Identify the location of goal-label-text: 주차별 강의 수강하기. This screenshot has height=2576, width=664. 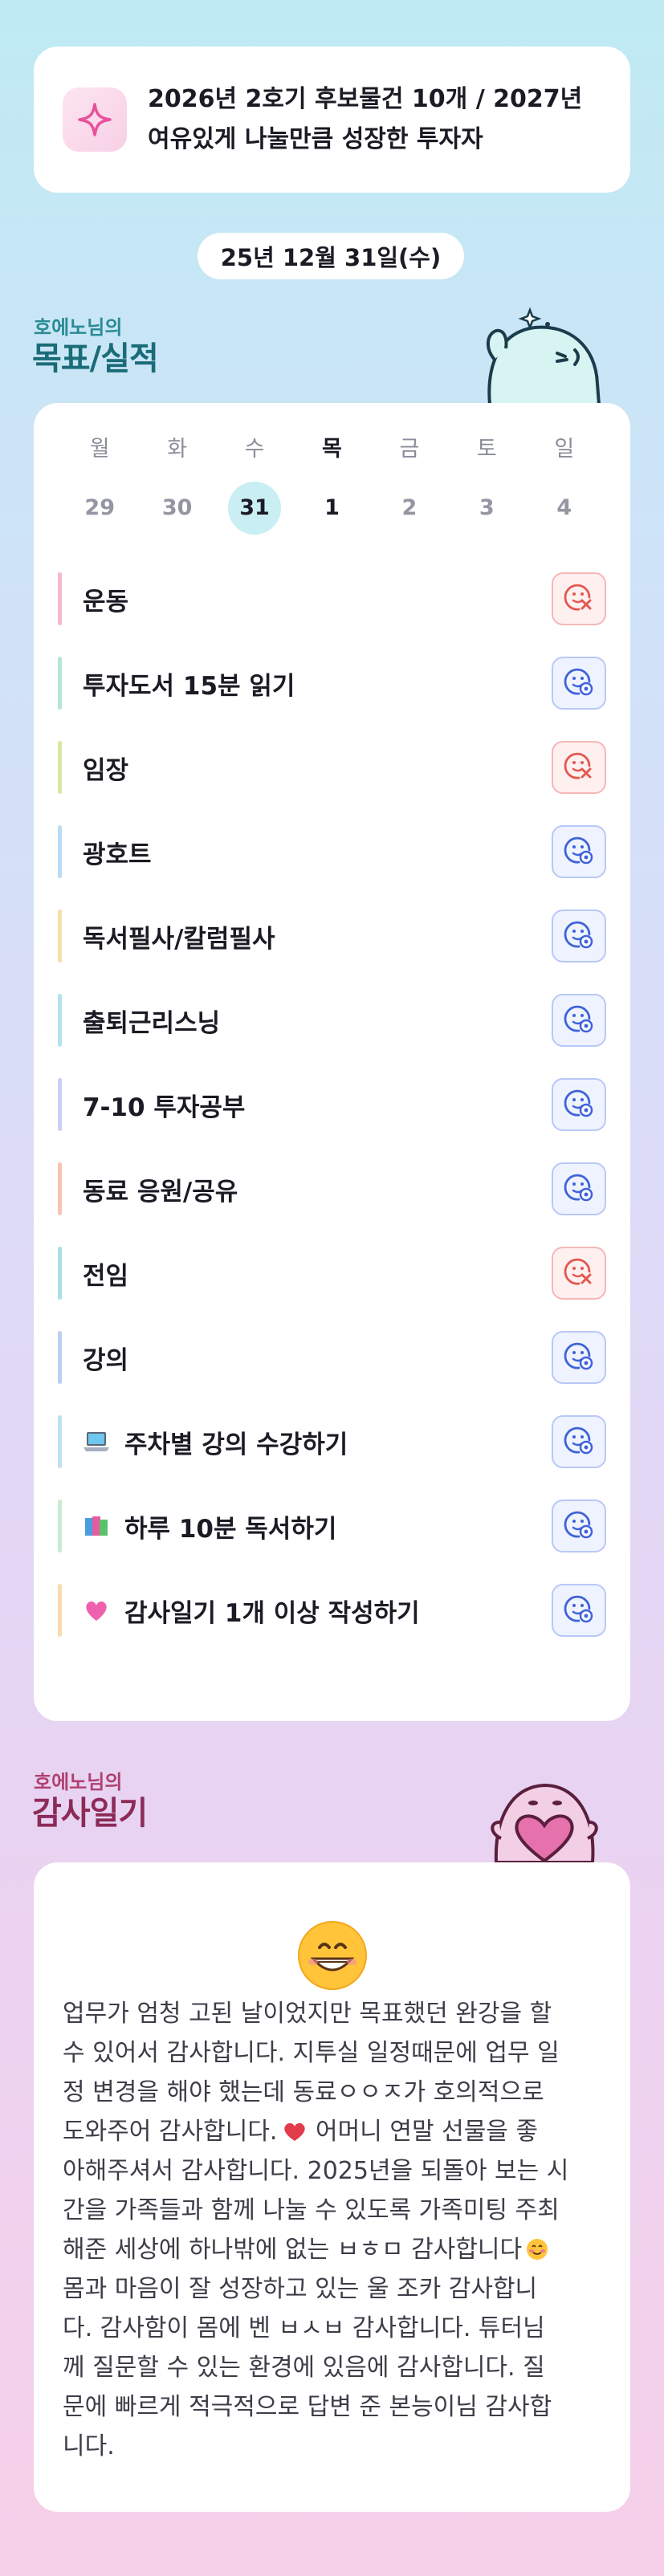
(236, 1445).